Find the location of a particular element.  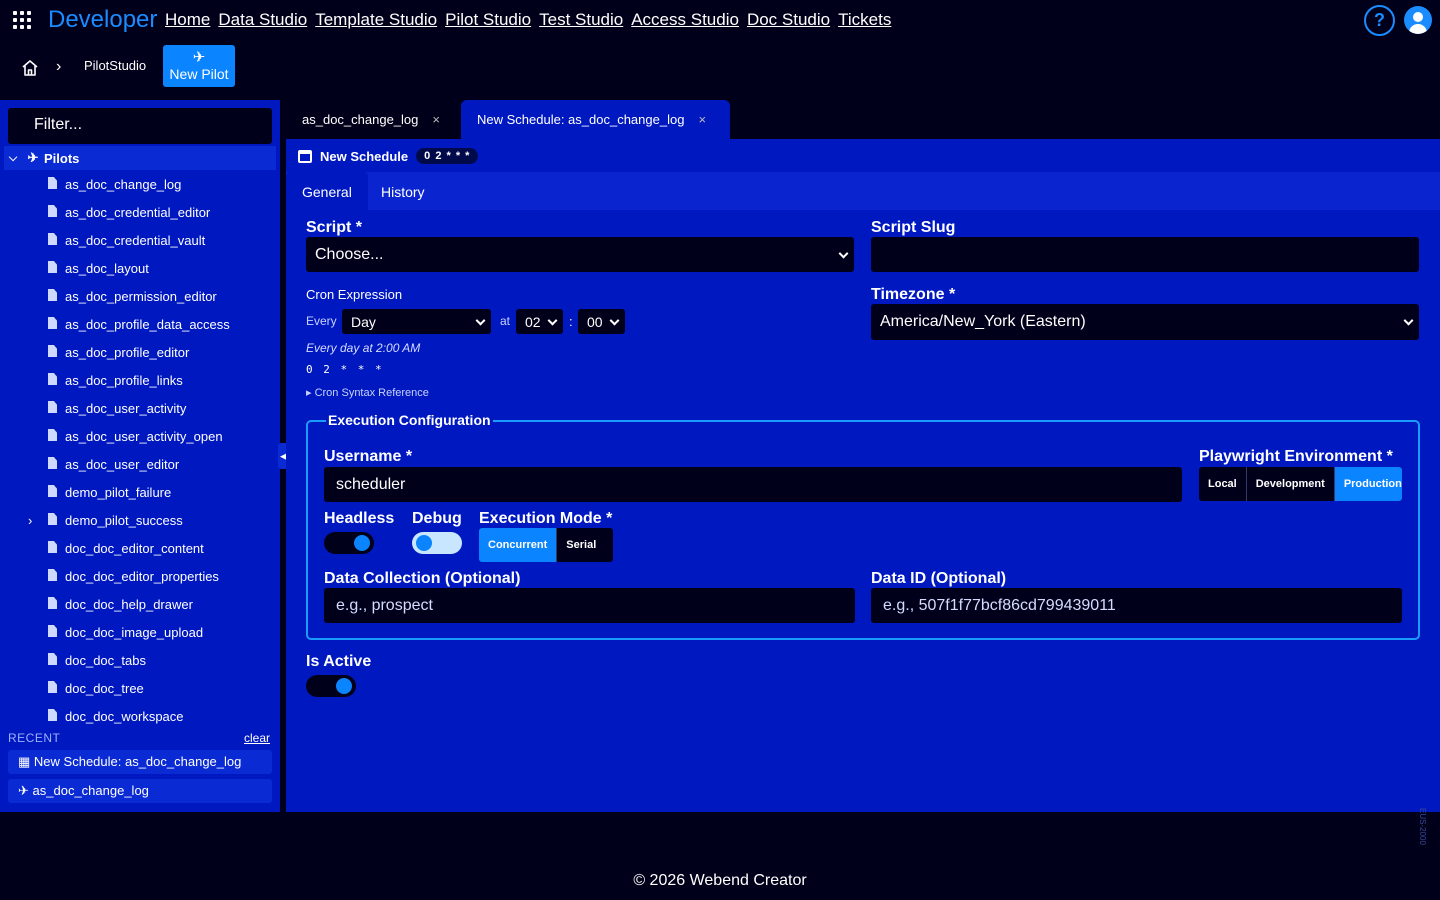

tree-item: as_doc_user_activity is located at coordinates (140, 408).